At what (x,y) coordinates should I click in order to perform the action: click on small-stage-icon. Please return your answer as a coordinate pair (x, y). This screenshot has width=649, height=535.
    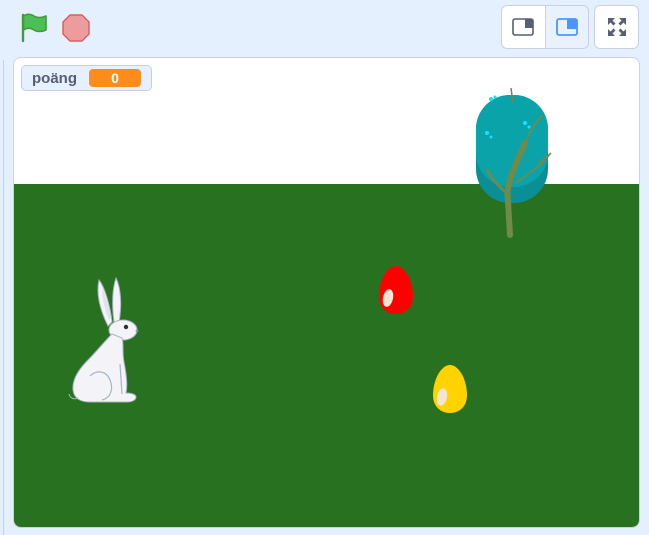
    Looking at the image, I should click on (523, 27).